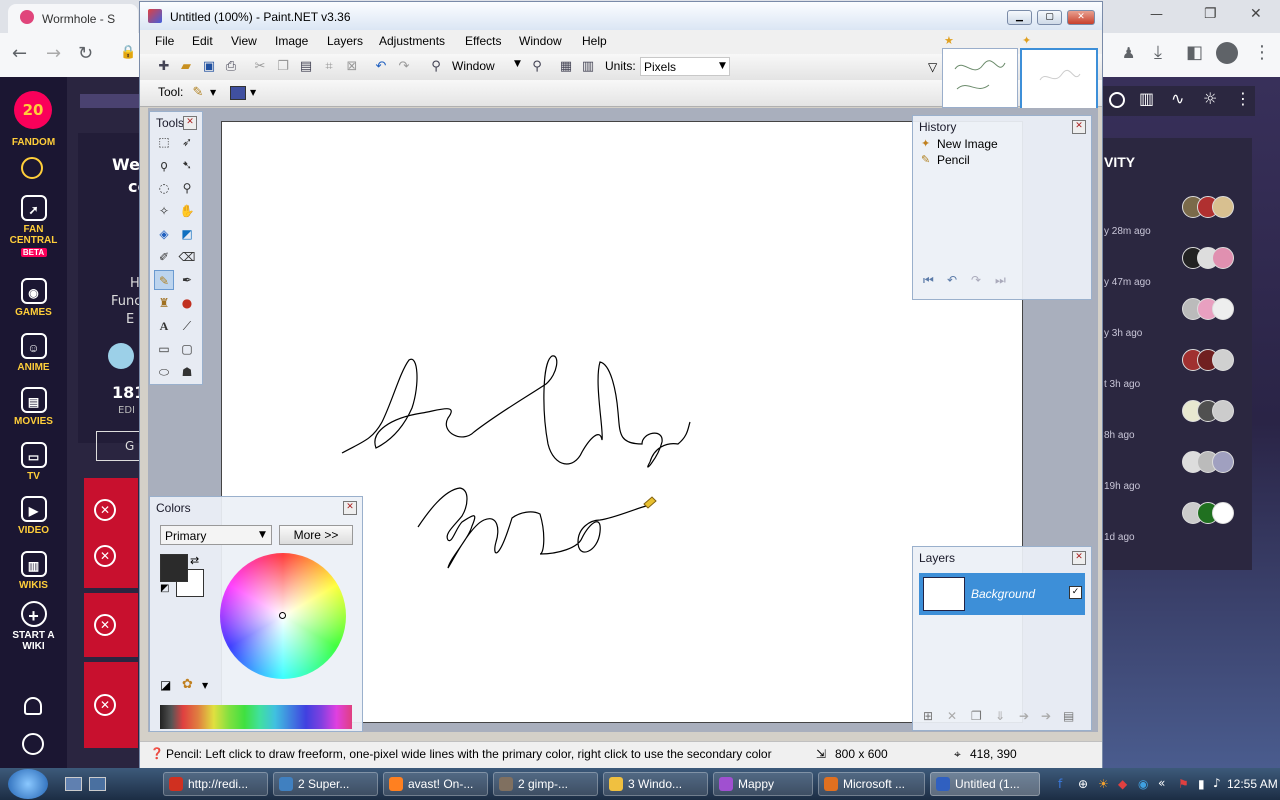  Describe the element at coordinates (436, 67) in the screenshot. I see `zoom-out-icon: ⚲` at that location.